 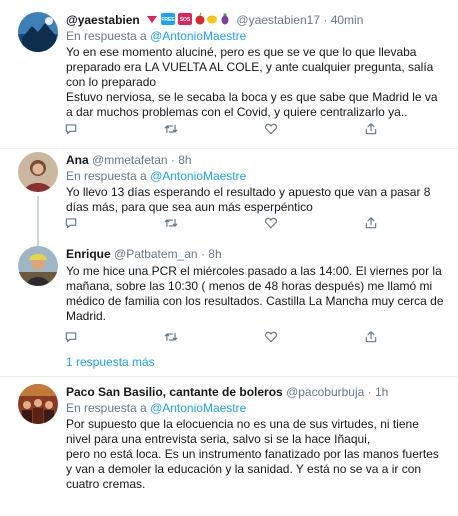 I want to click on timestamp: 40min, so click(x=347, y=20).